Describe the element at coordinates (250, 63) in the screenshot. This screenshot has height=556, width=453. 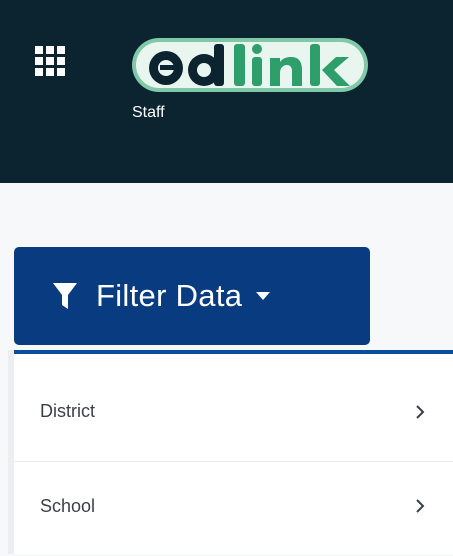
I see `edlink-logo` at that location.